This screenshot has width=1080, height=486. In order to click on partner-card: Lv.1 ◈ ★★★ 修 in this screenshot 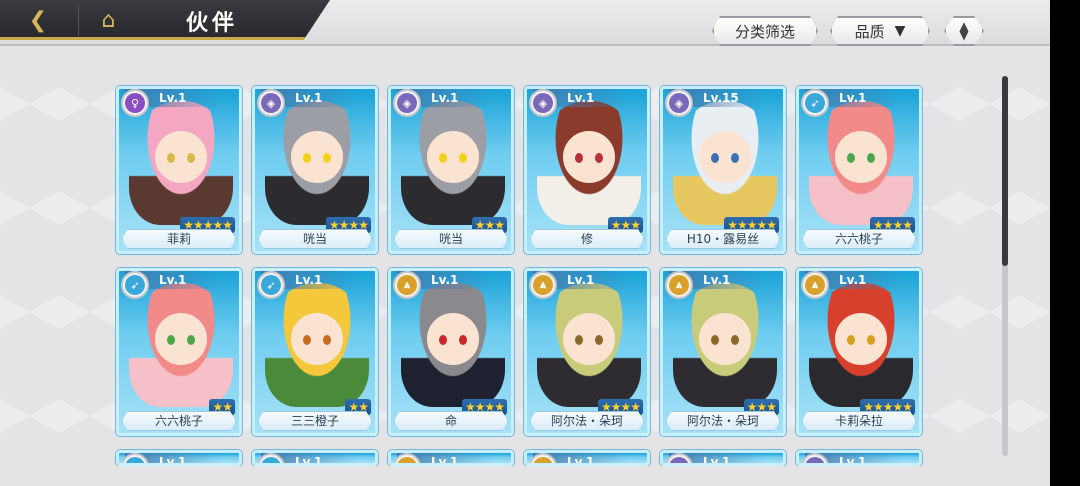, I will do `click(587, 170)`.